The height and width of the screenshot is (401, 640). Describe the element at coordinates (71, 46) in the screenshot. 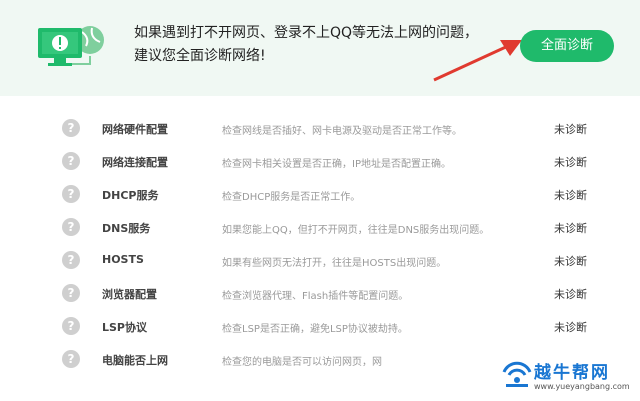

I see `monitor-warning-icon` at that location.